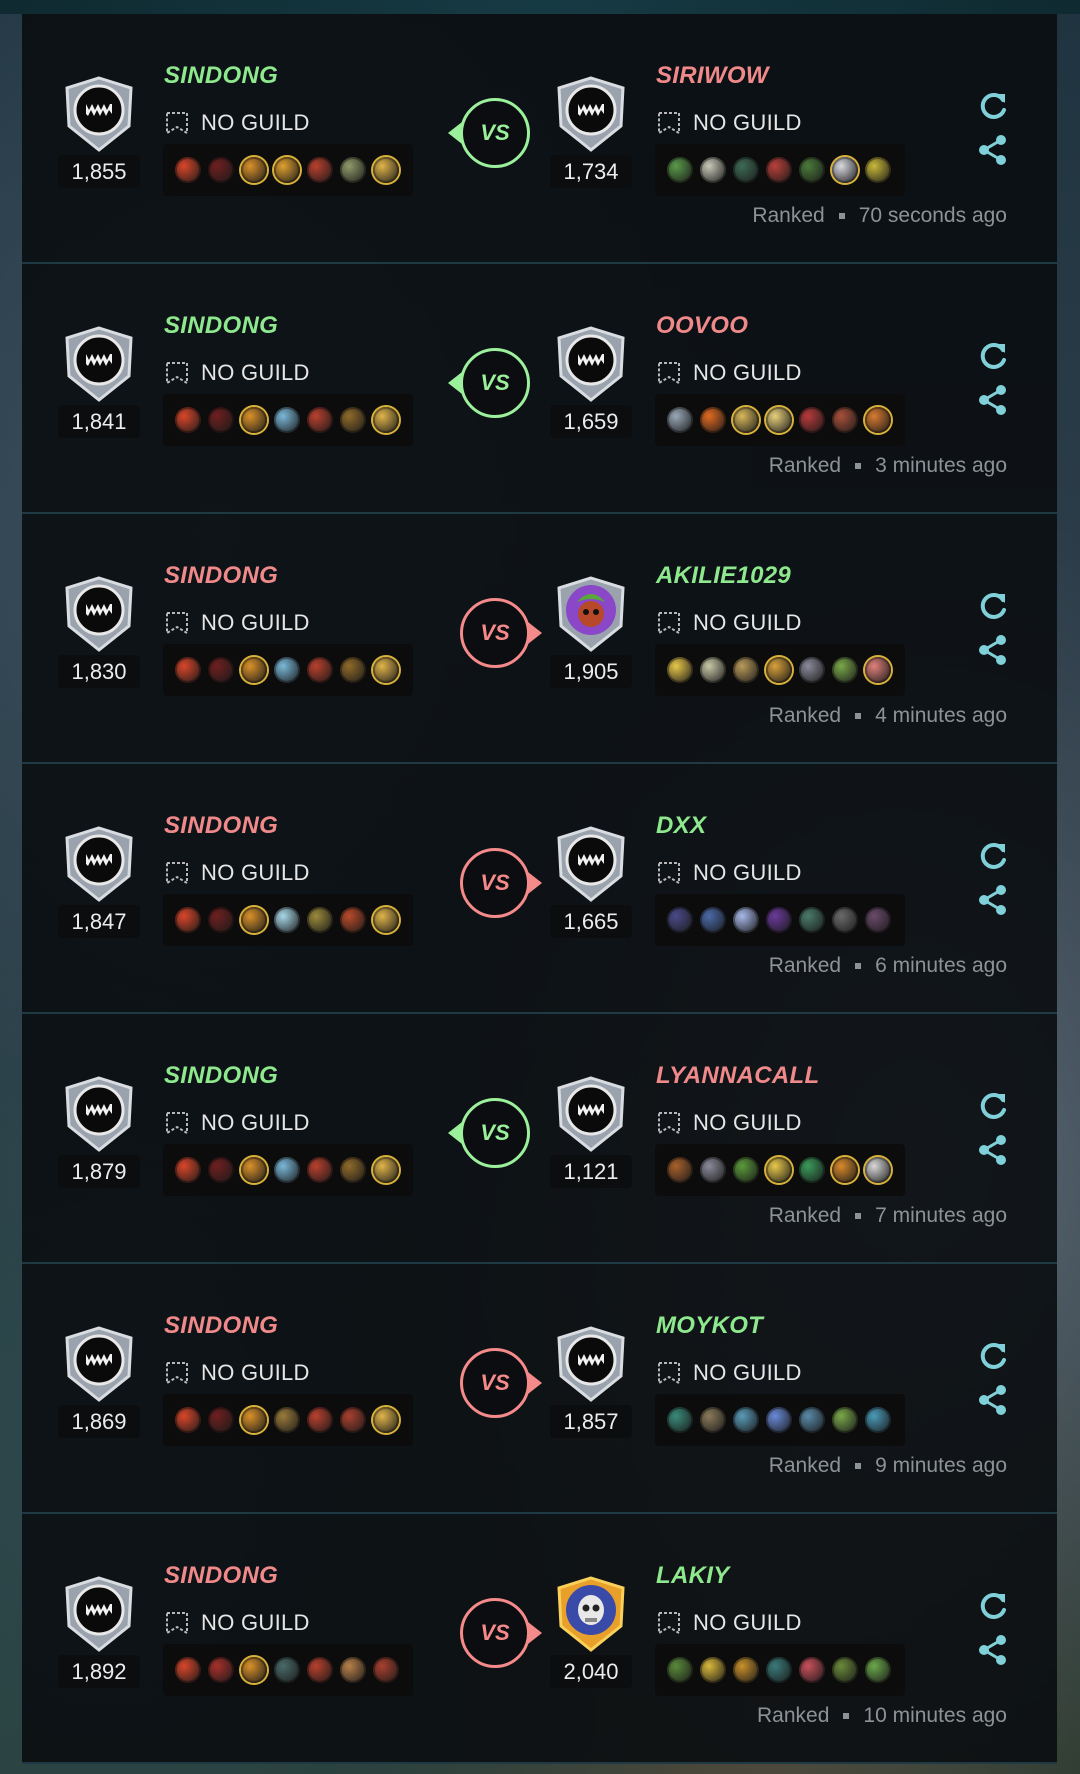 The image size is (1080, 1774). Describe the element at coordinates (702, 326) in the screenshot. I see `player-name: OOVOO` at that location.